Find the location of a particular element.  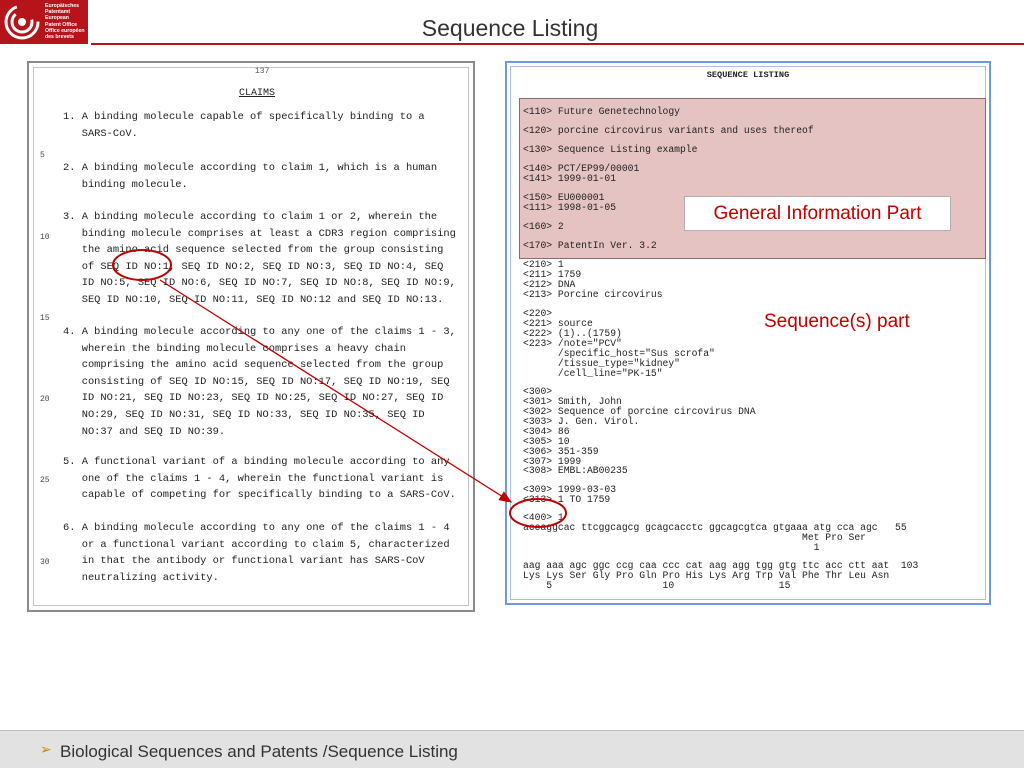

tag-400-highlight-circle is located at coordinates (538, 513).